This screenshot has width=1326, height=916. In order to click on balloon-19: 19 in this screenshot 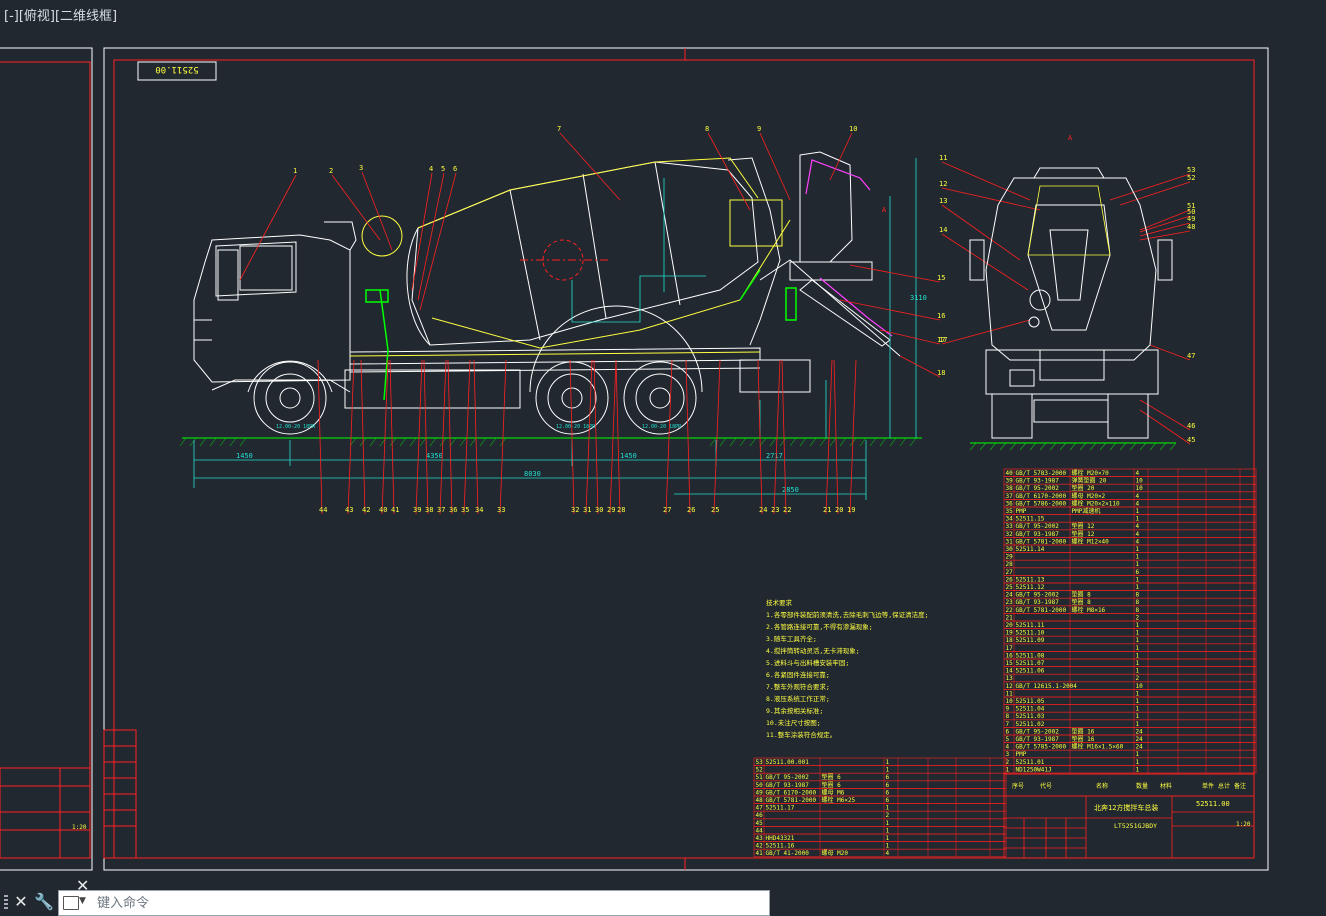, I will do `click(851, 510)`.